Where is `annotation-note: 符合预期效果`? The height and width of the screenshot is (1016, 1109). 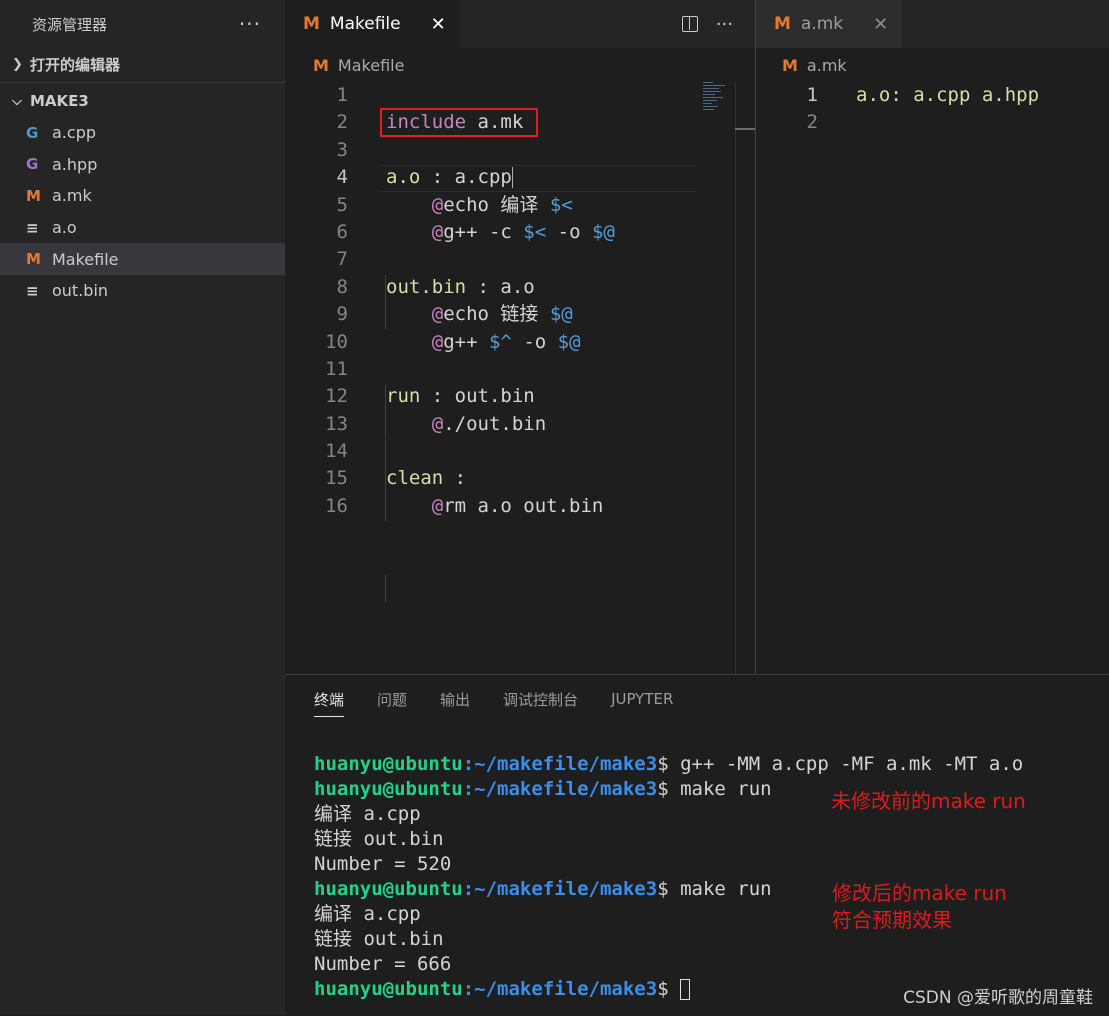 annotation-note: 符合预期效果 is located at coordinates (892, 920).